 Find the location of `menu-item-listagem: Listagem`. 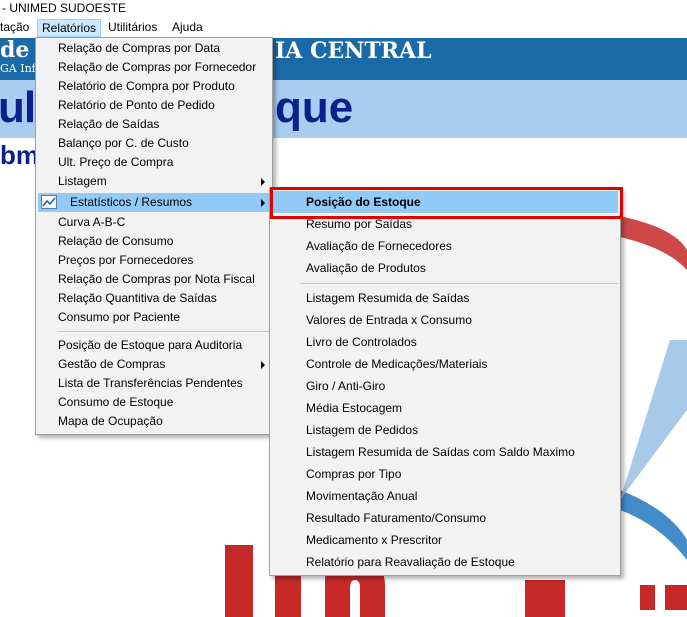

menu-item-listagem: Listagem is located at coordinates (154, 181).